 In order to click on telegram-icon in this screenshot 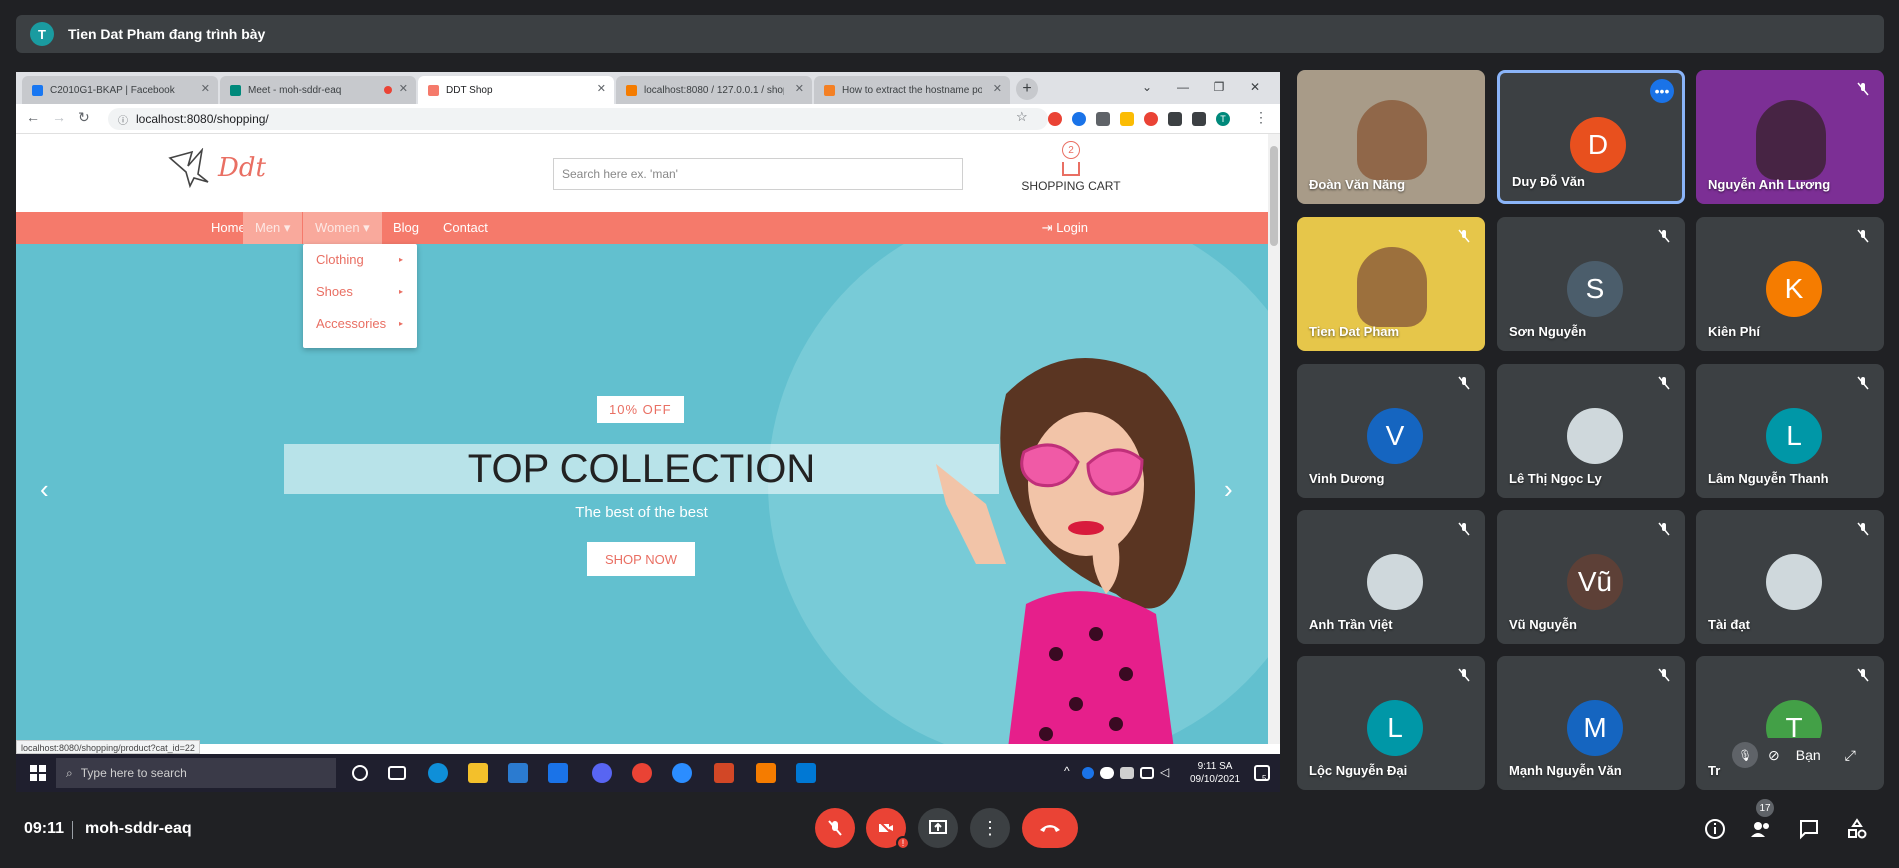, I will do `click(682, 773)`.